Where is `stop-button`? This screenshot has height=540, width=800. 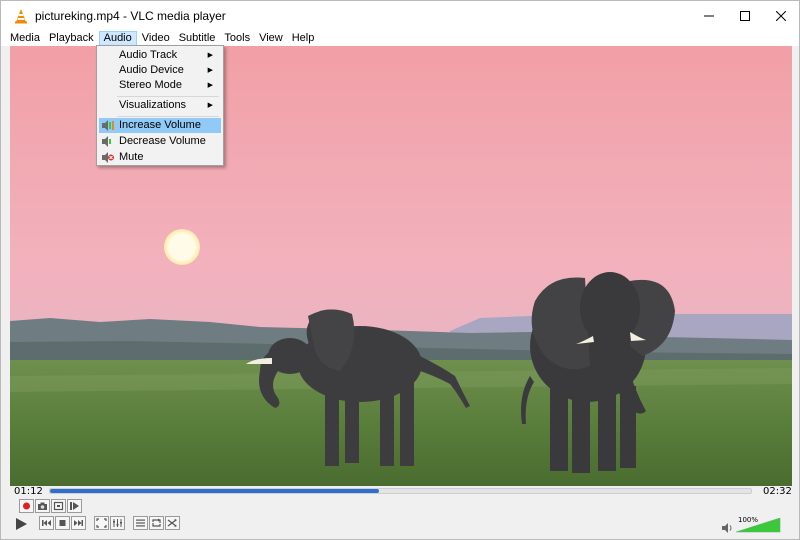 stop-button is located at coordinates (62, 523).